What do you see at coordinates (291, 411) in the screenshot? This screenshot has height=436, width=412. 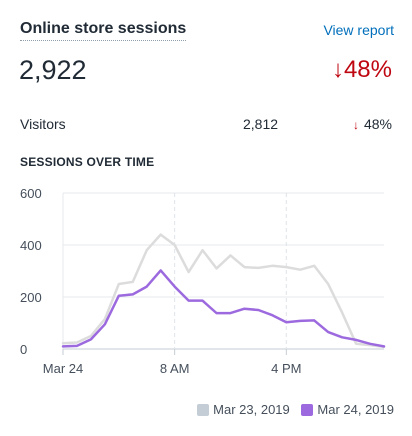 I see `chart-legend: Mar 23, 2019 Mar 24, 2019` at bounding box center [291, 411].